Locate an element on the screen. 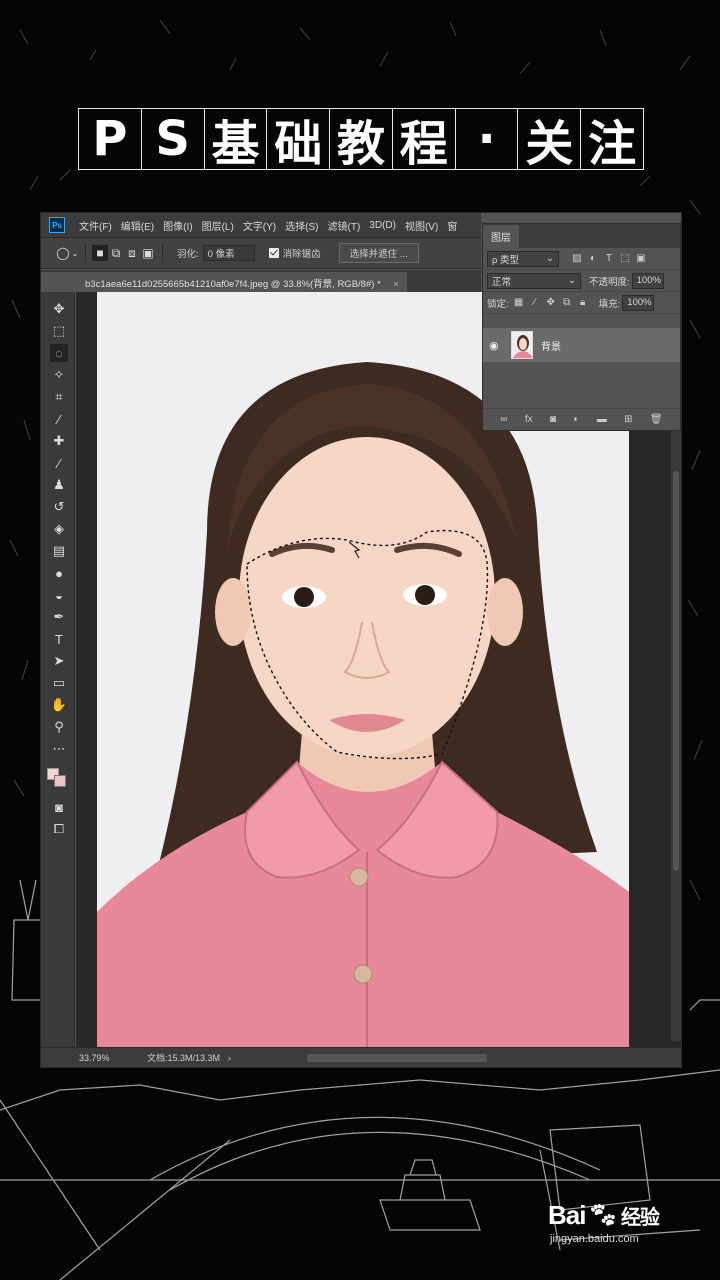 Image resolution: width=720 pixels, height=1280 pixels. fill-input: 100% is located at coordinates (638, 302).